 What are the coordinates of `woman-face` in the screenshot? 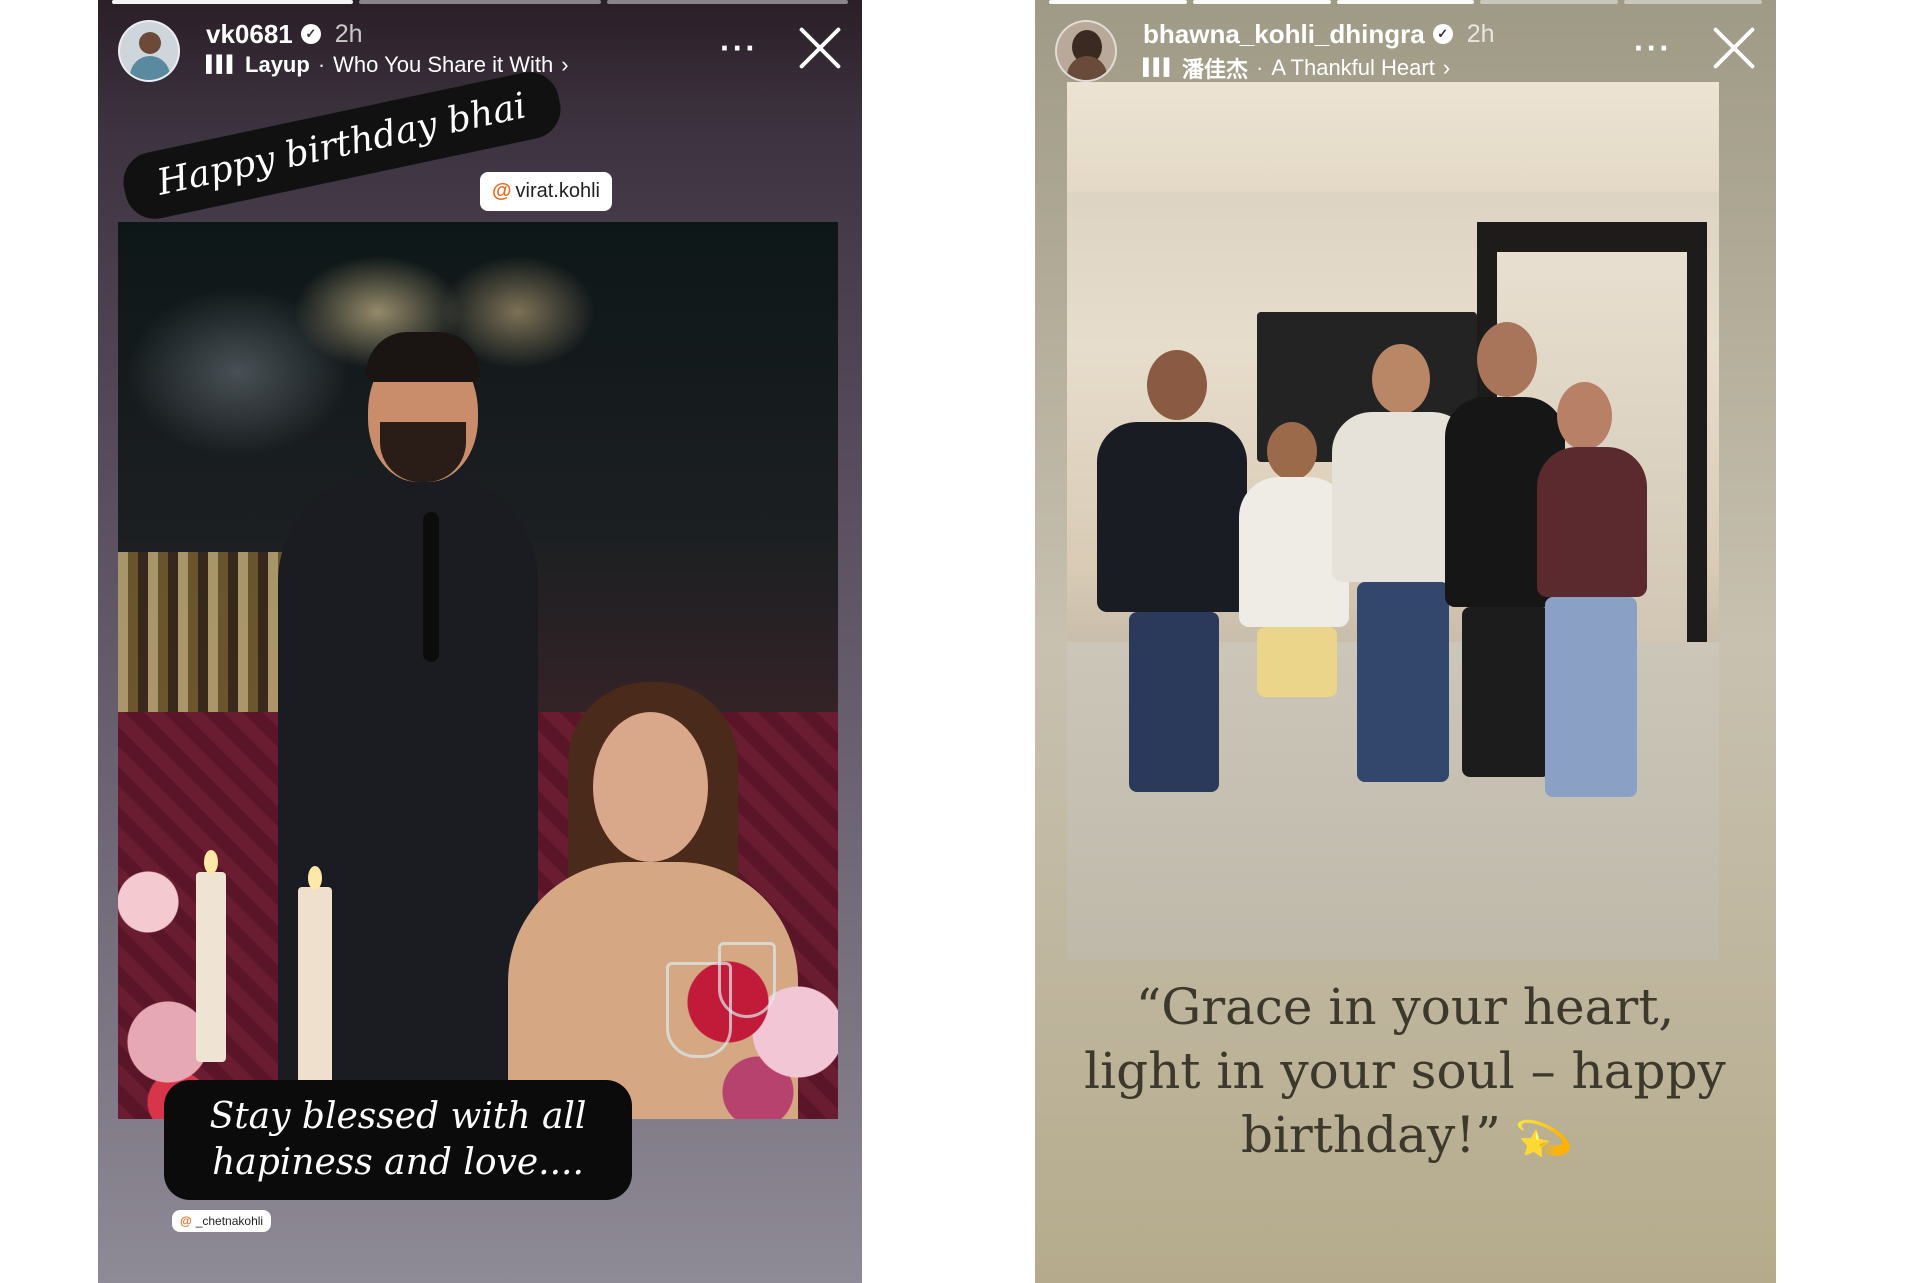 It's located at (650, 787).